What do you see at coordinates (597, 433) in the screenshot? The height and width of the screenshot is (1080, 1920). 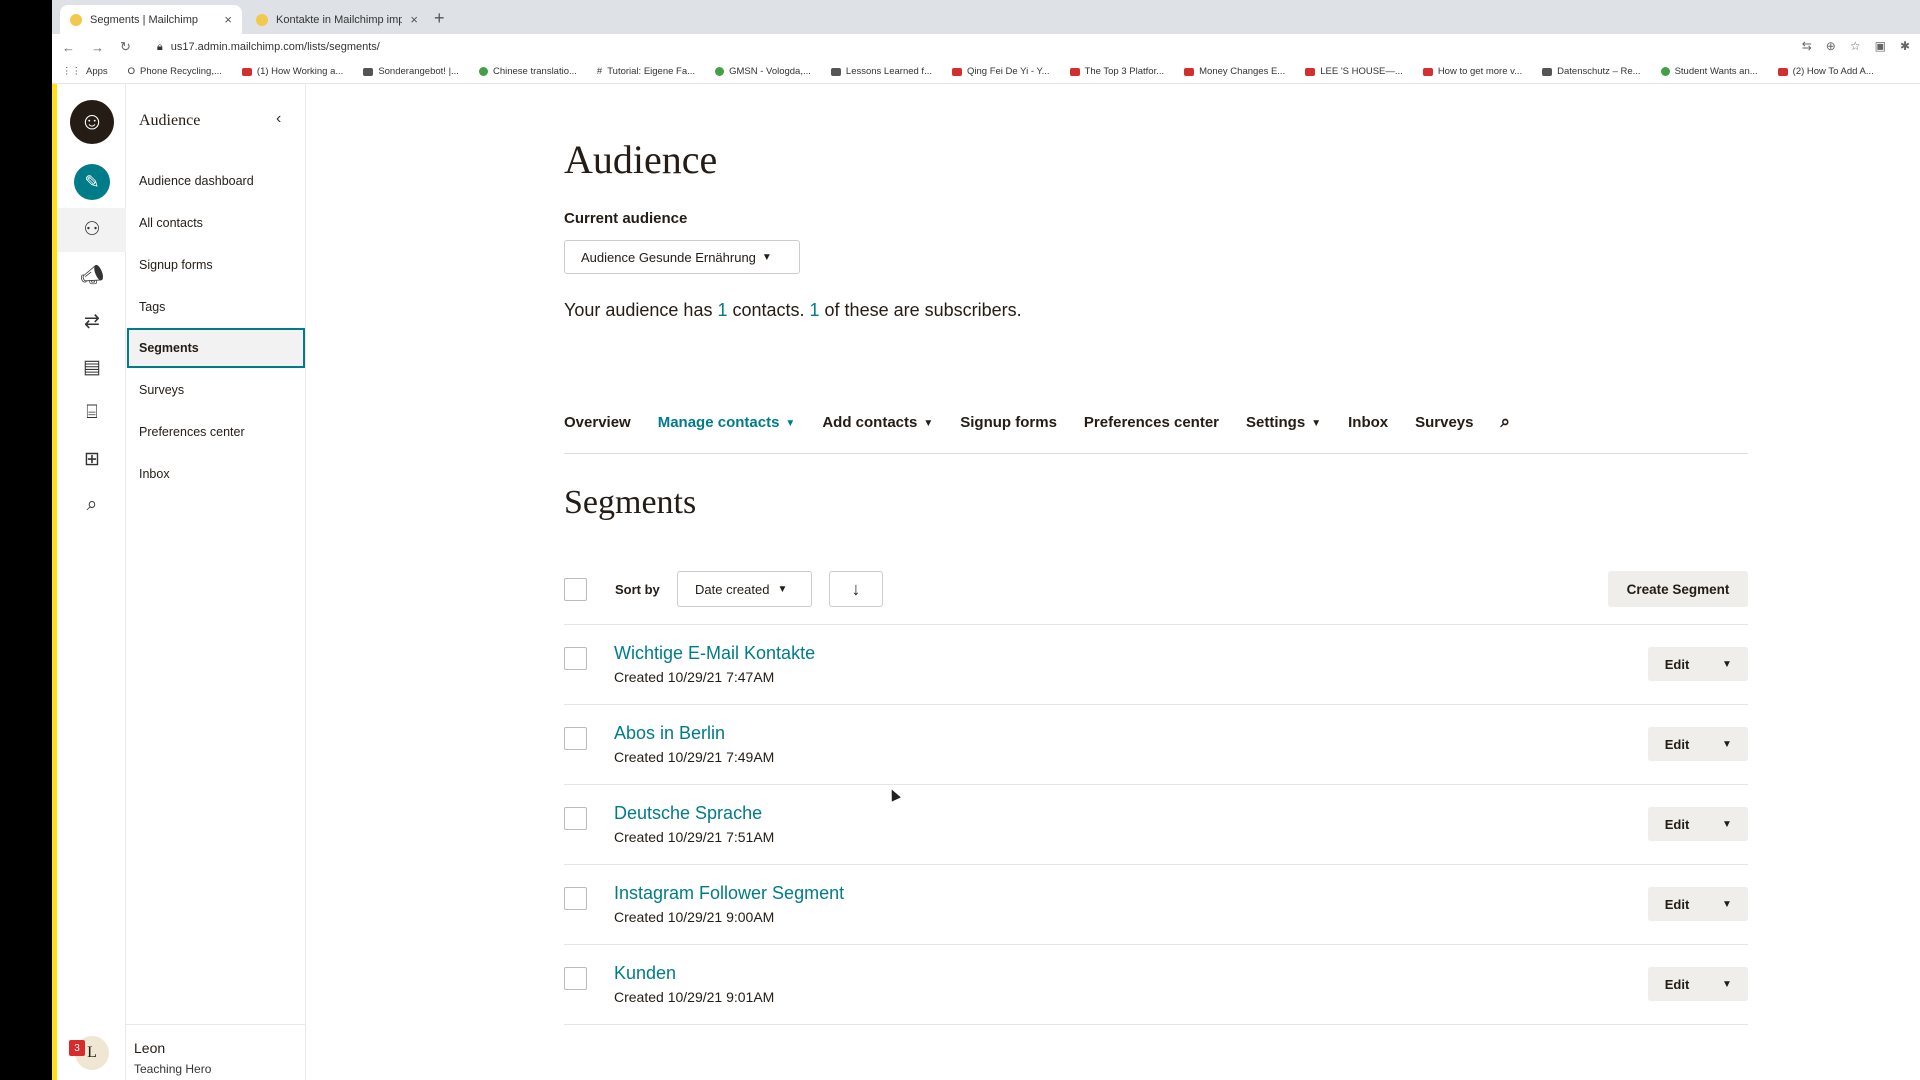 I see `tab-overview: Overview` at bounding box center [597, 433].